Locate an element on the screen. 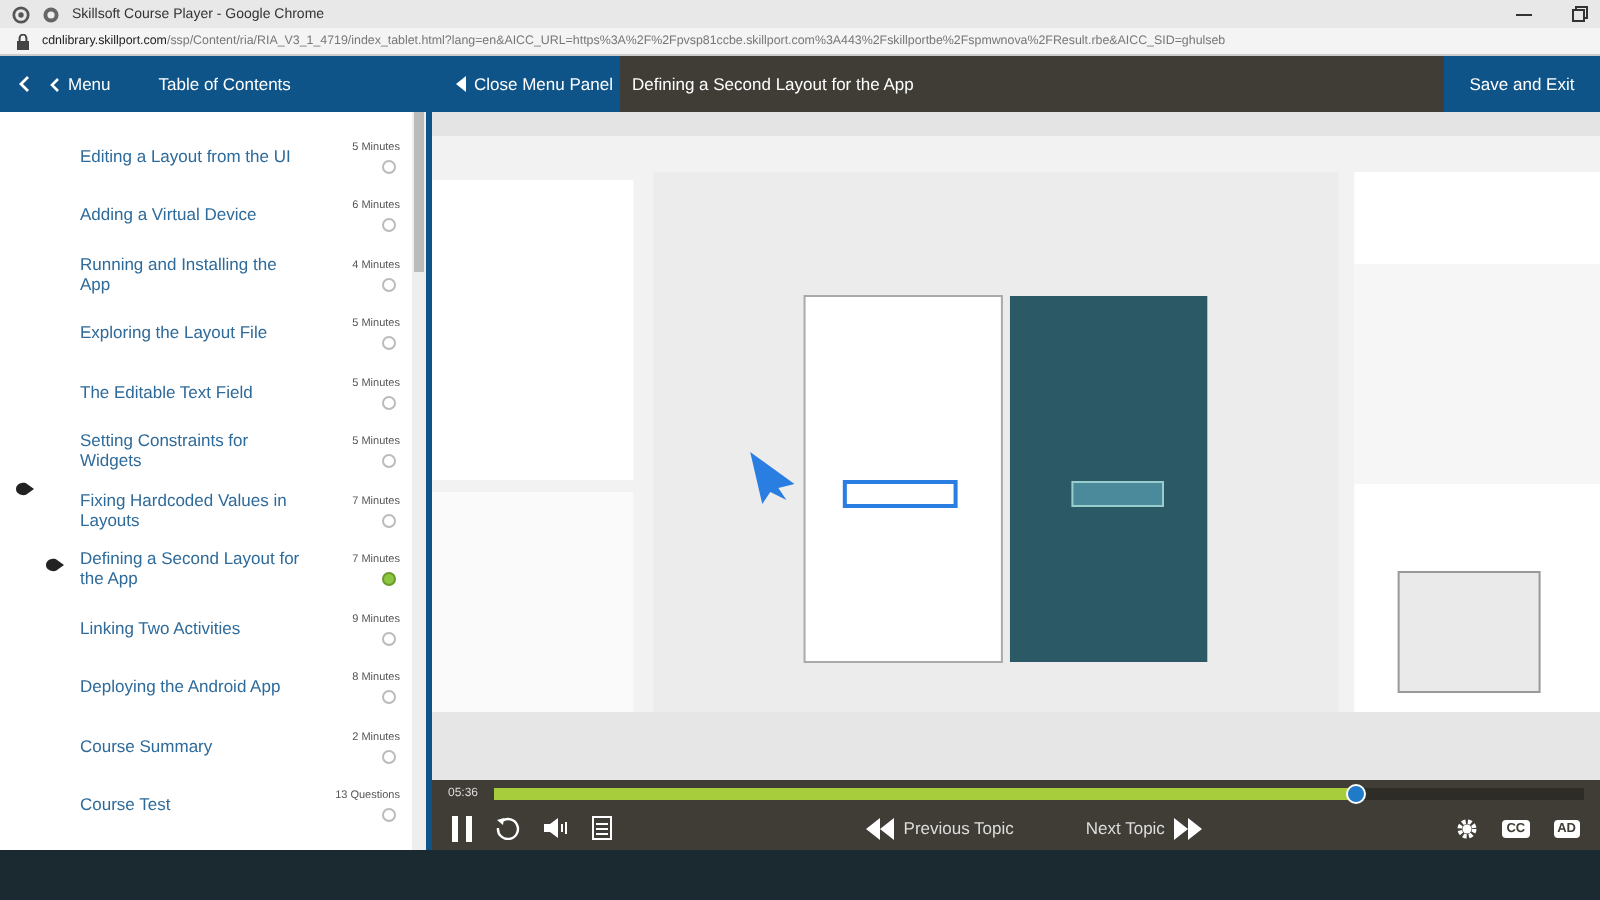 Image resolution: width=1600 pixels, height=900 pixels. scrollbar is located at coordinates (419, 481).